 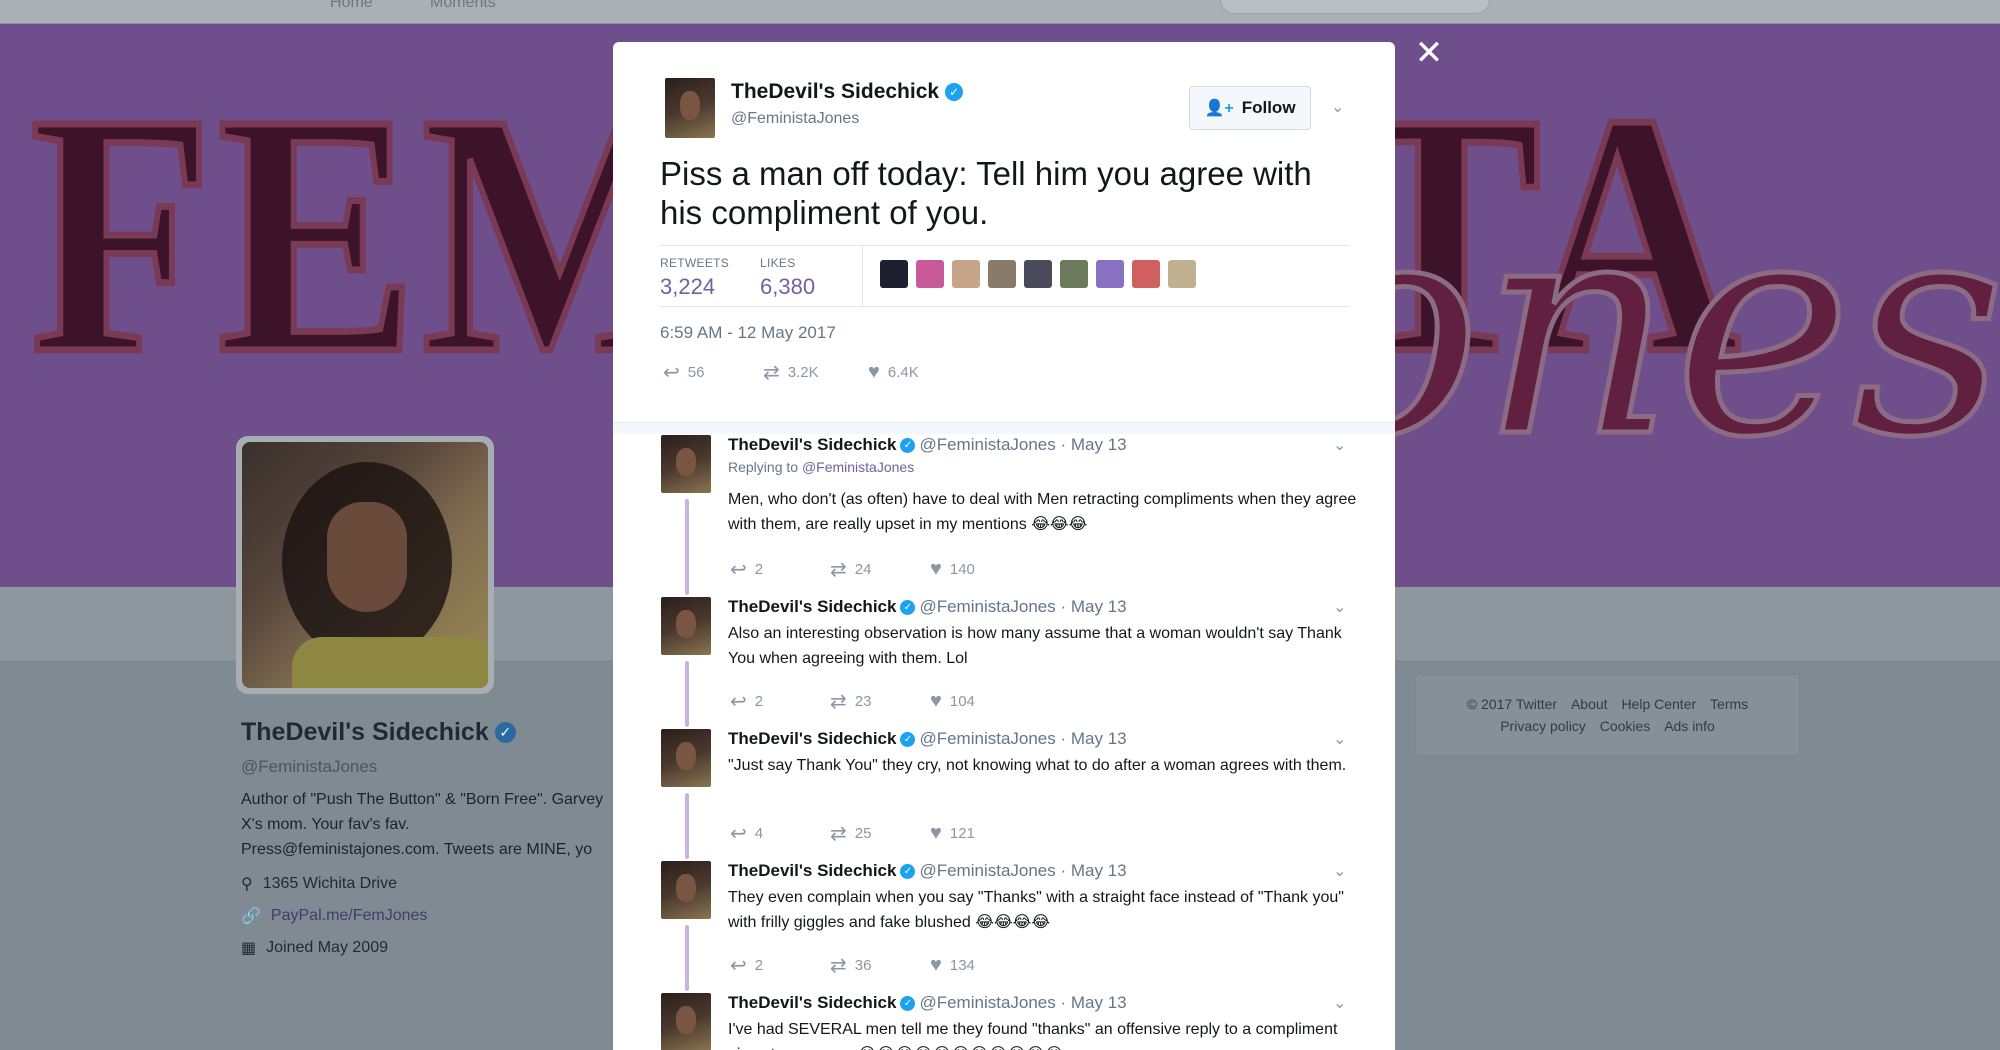 I want to click on liker-avatars, so click(x=1038, y=274).